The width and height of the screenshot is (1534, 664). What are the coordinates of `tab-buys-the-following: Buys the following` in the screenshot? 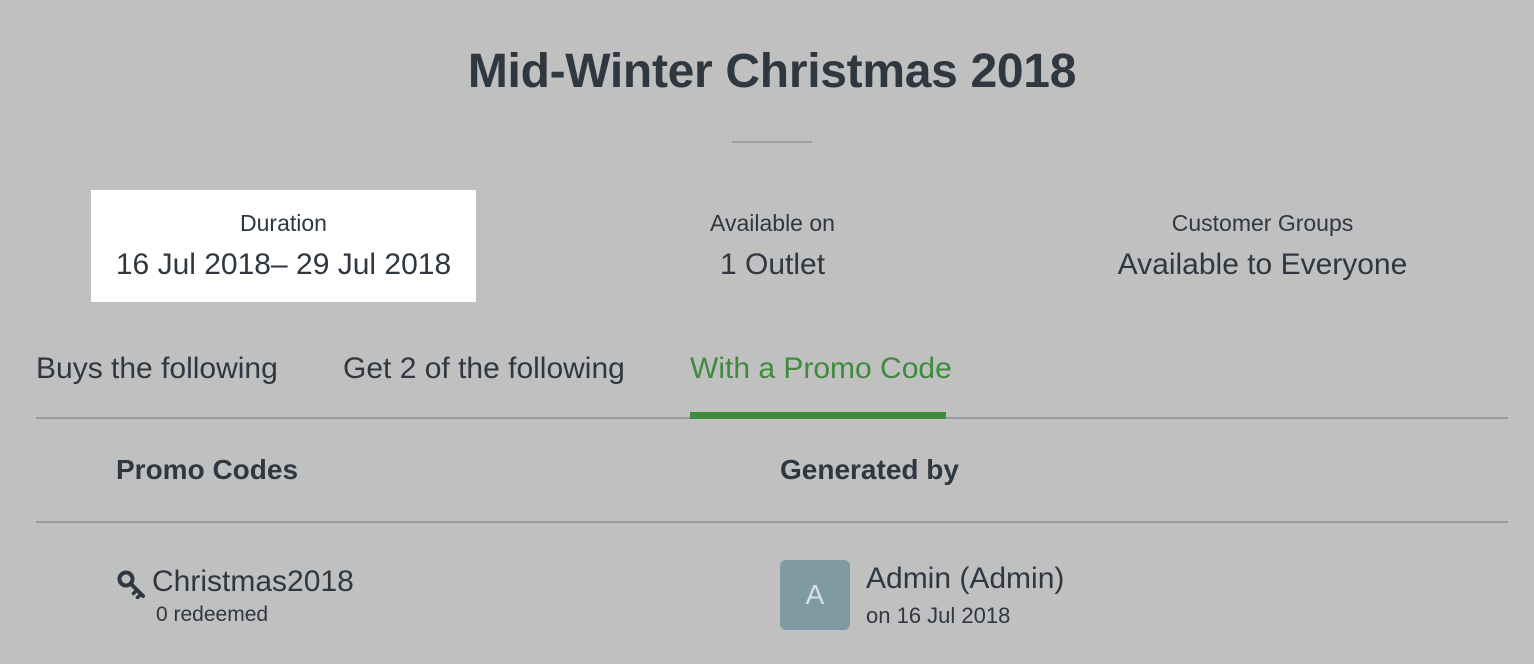 It's located at (157, 369).